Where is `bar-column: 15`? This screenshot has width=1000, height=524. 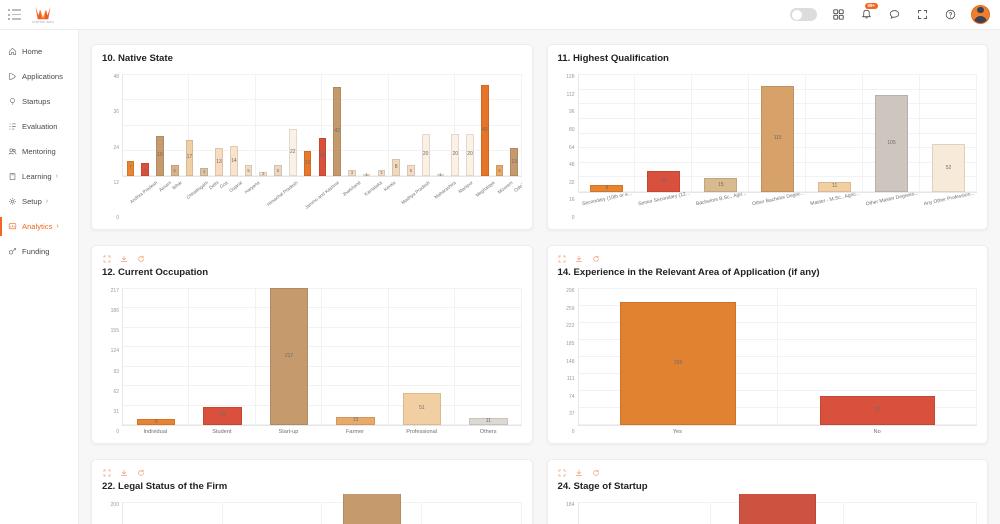
bar-column: 15 is located at coordinates (720, 133).